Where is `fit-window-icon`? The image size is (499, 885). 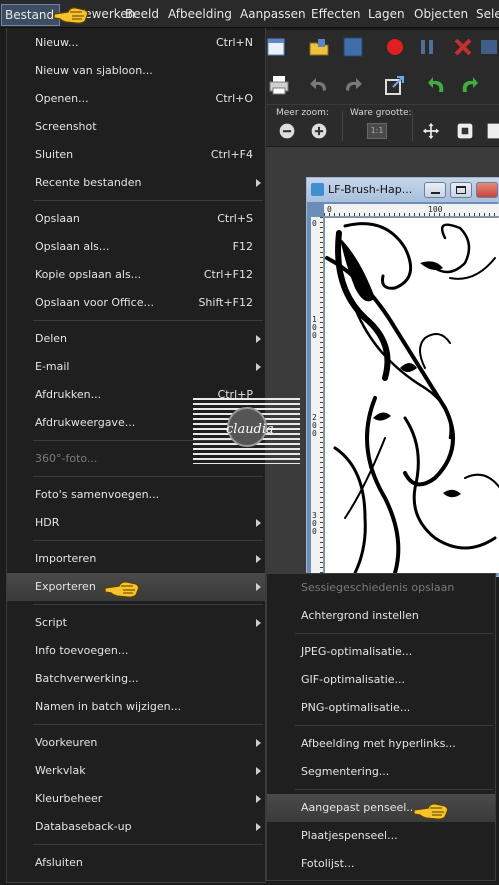 fit-window-icon is located at coordinates (465, 131).